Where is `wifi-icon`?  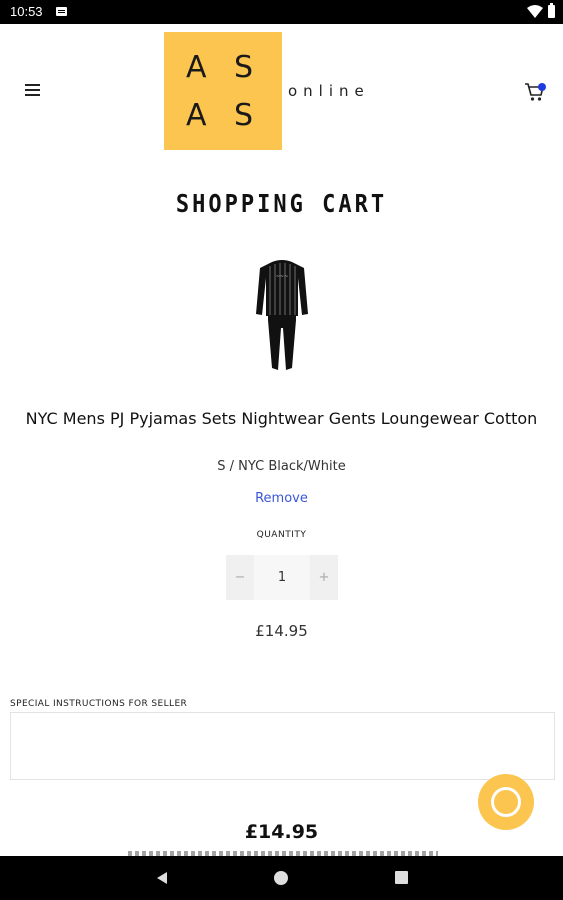 wifi-icon is located at coordinates (535, 11).